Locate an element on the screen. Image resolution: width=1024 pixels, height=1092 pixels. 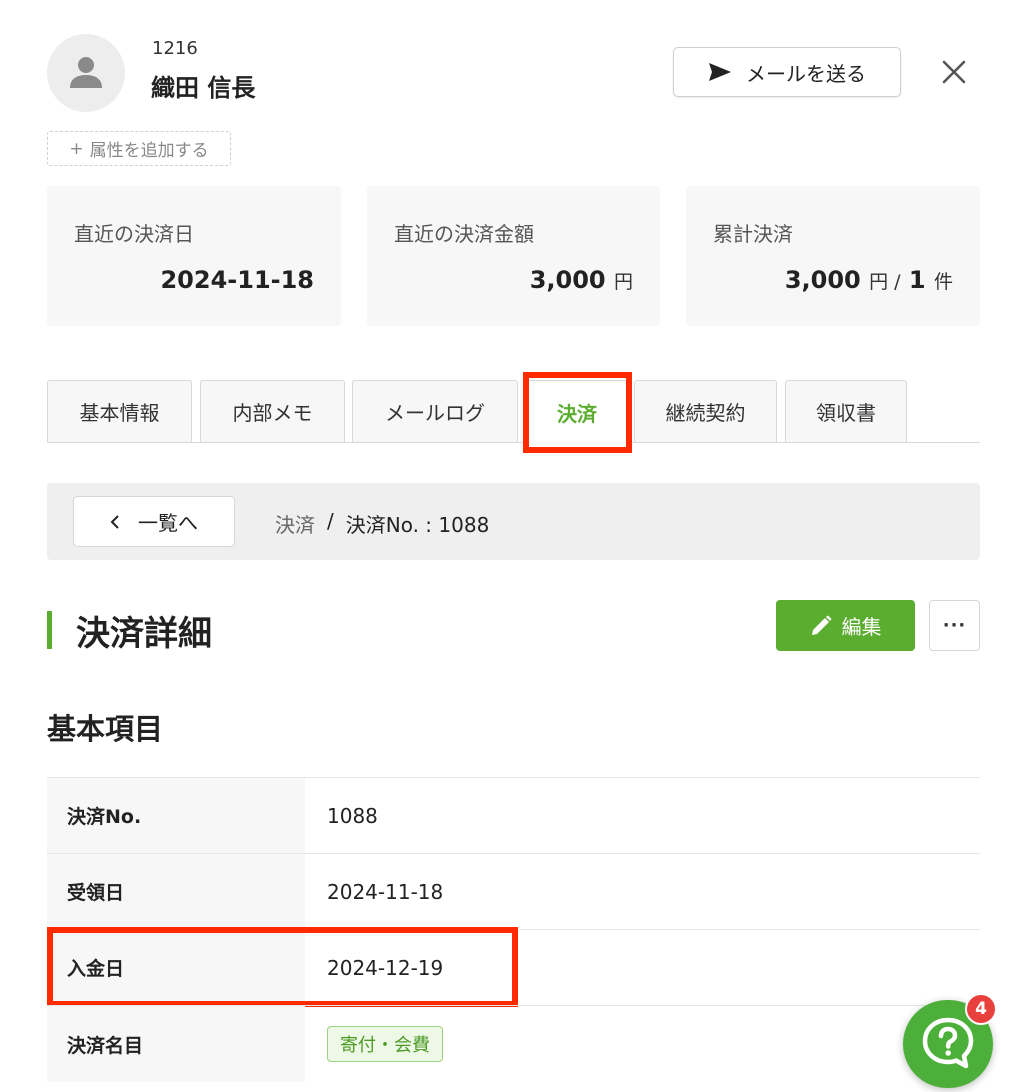
stat-value: 3,000 円 / 1 件 is located at coordinates (868, 280).